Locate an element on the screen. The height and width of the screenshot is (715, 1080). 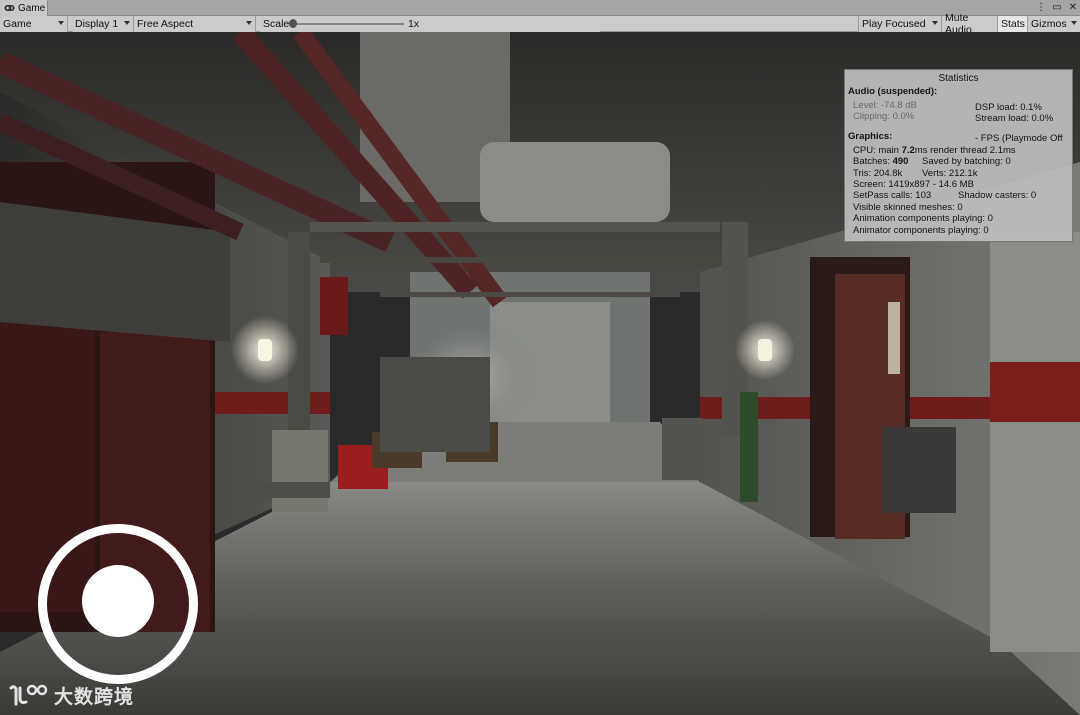
scale-value: 1x is located at coordinates (414, 24).